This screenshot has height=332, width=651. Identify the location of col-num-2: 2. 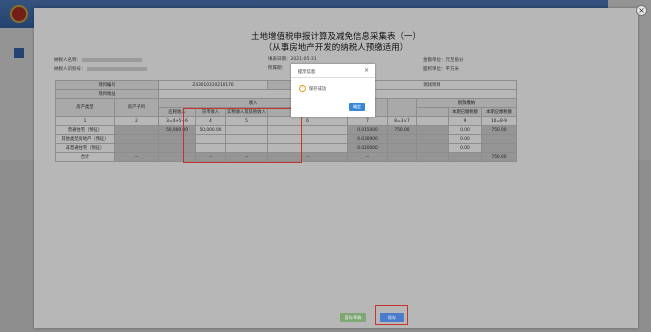
(136, 121).